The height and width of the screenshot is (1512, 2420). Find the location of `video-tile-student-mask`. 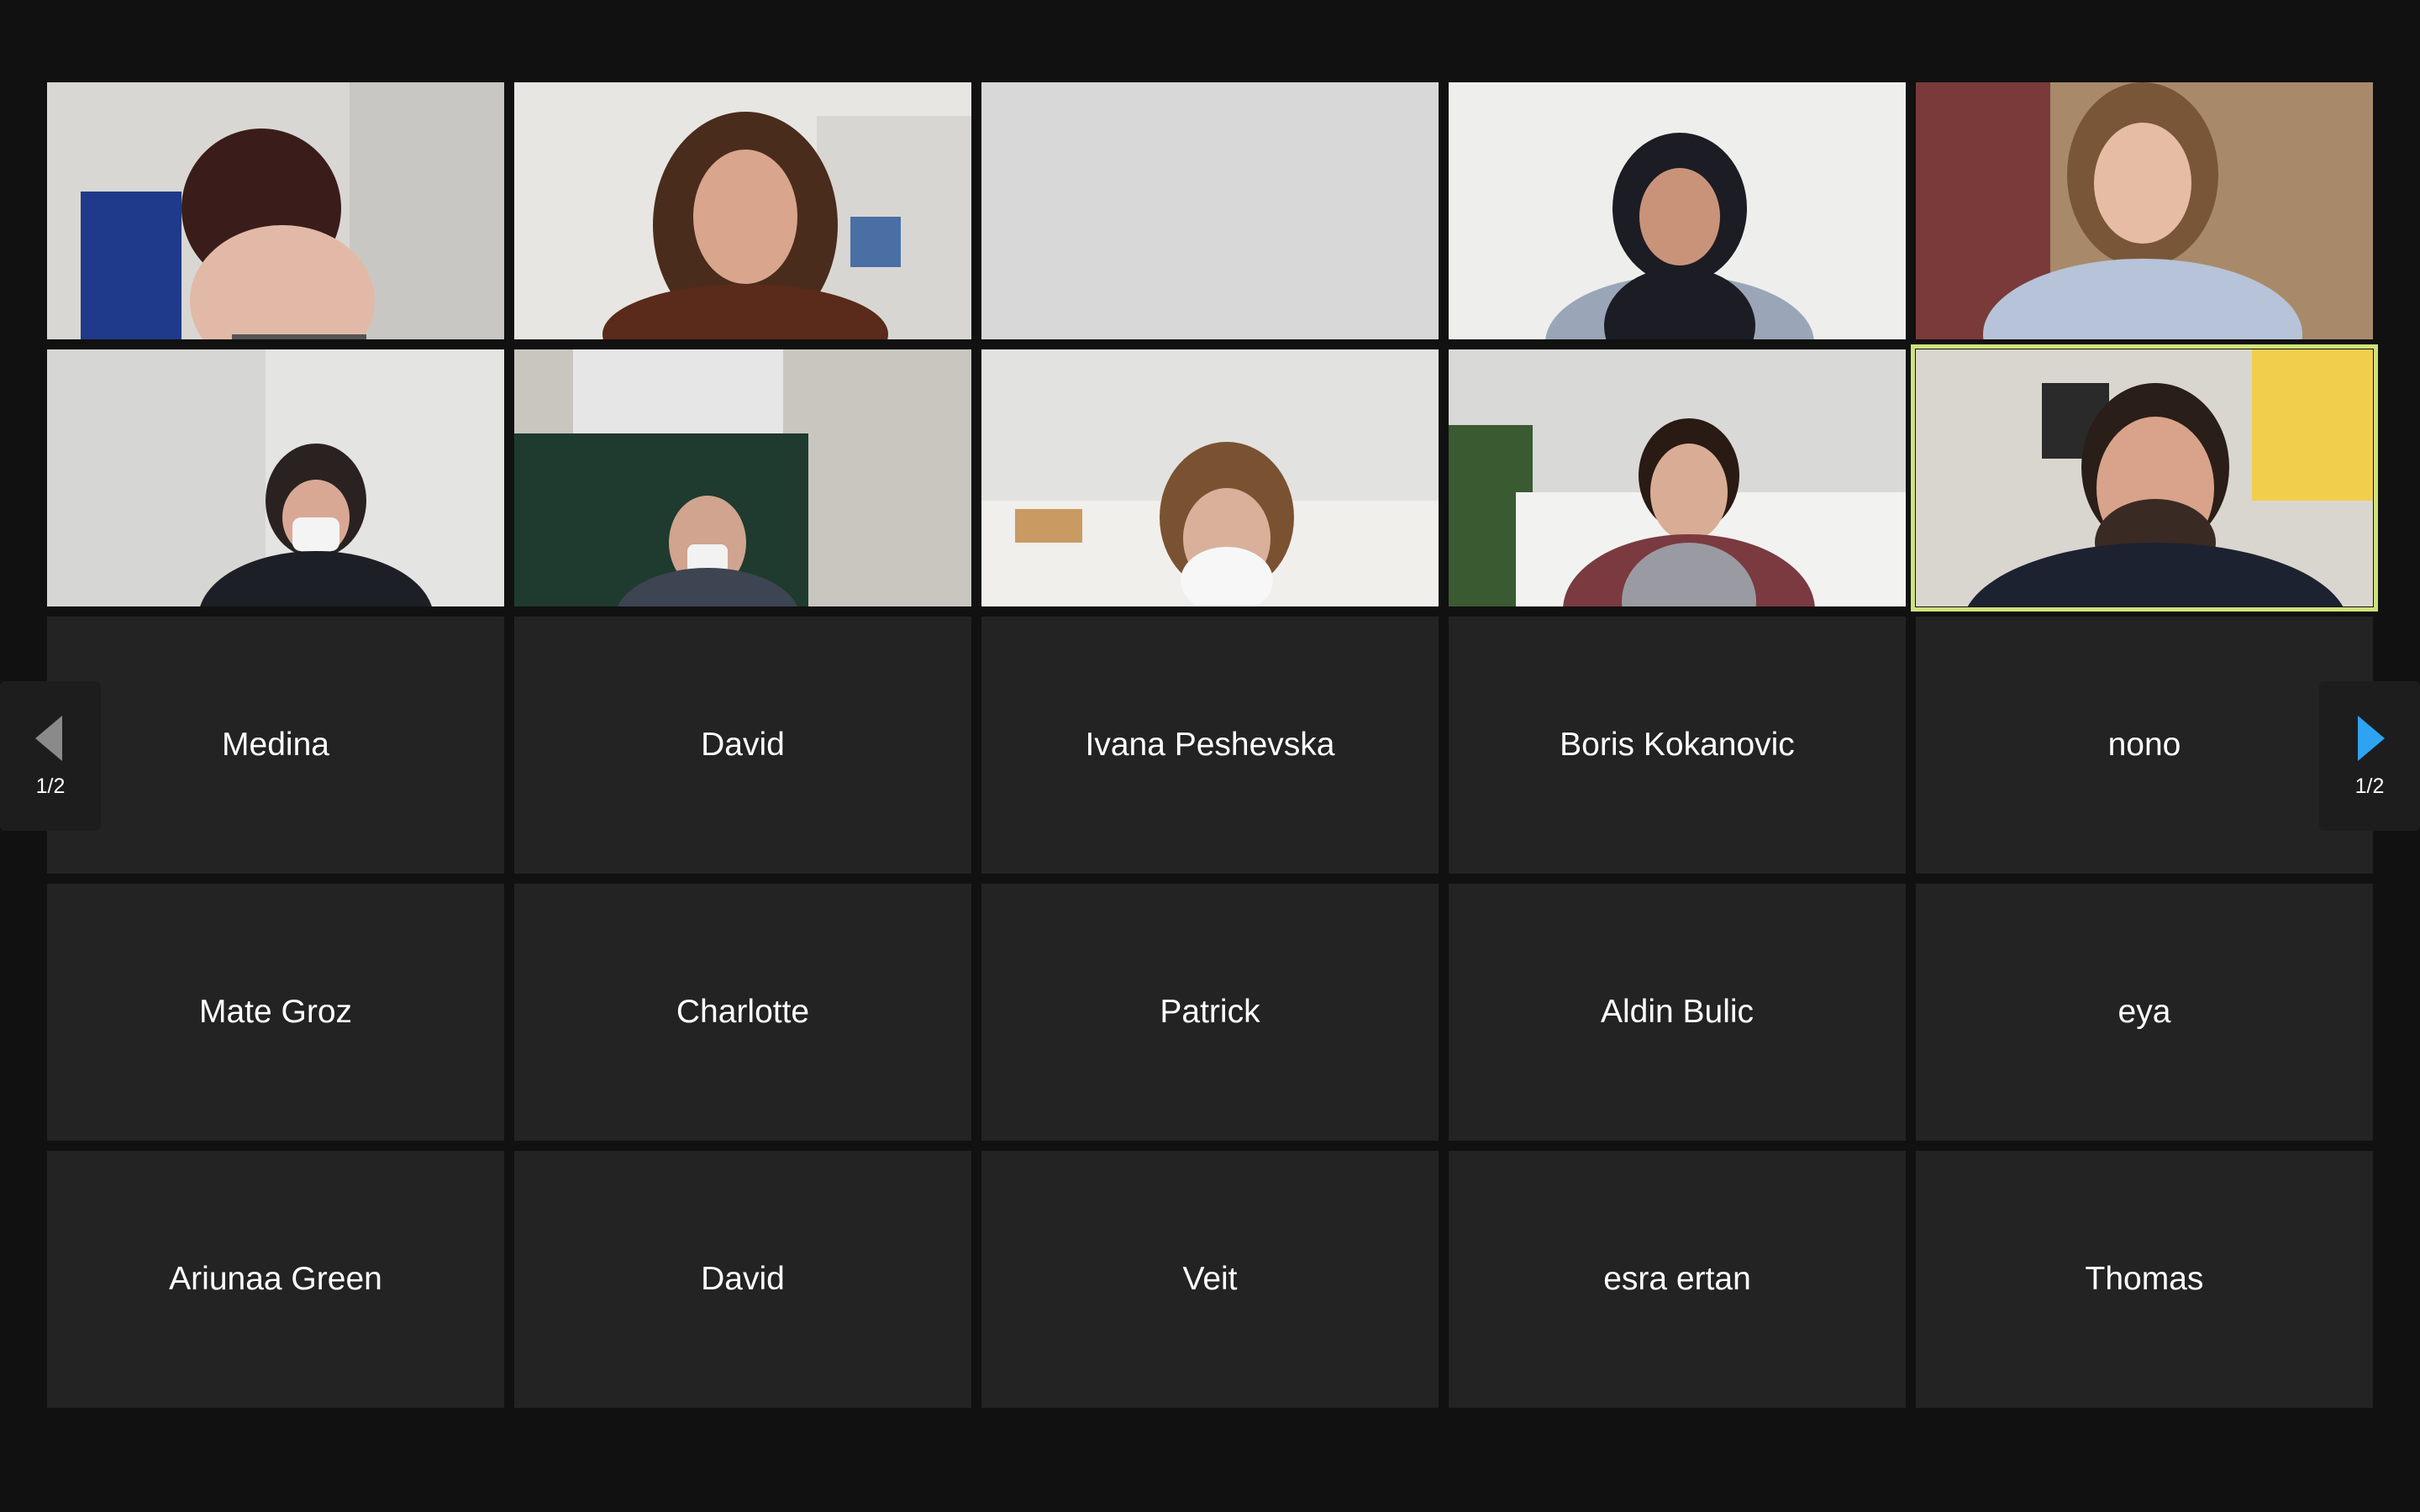

video-tile-student-mask is located at coordinates (1210, 477).